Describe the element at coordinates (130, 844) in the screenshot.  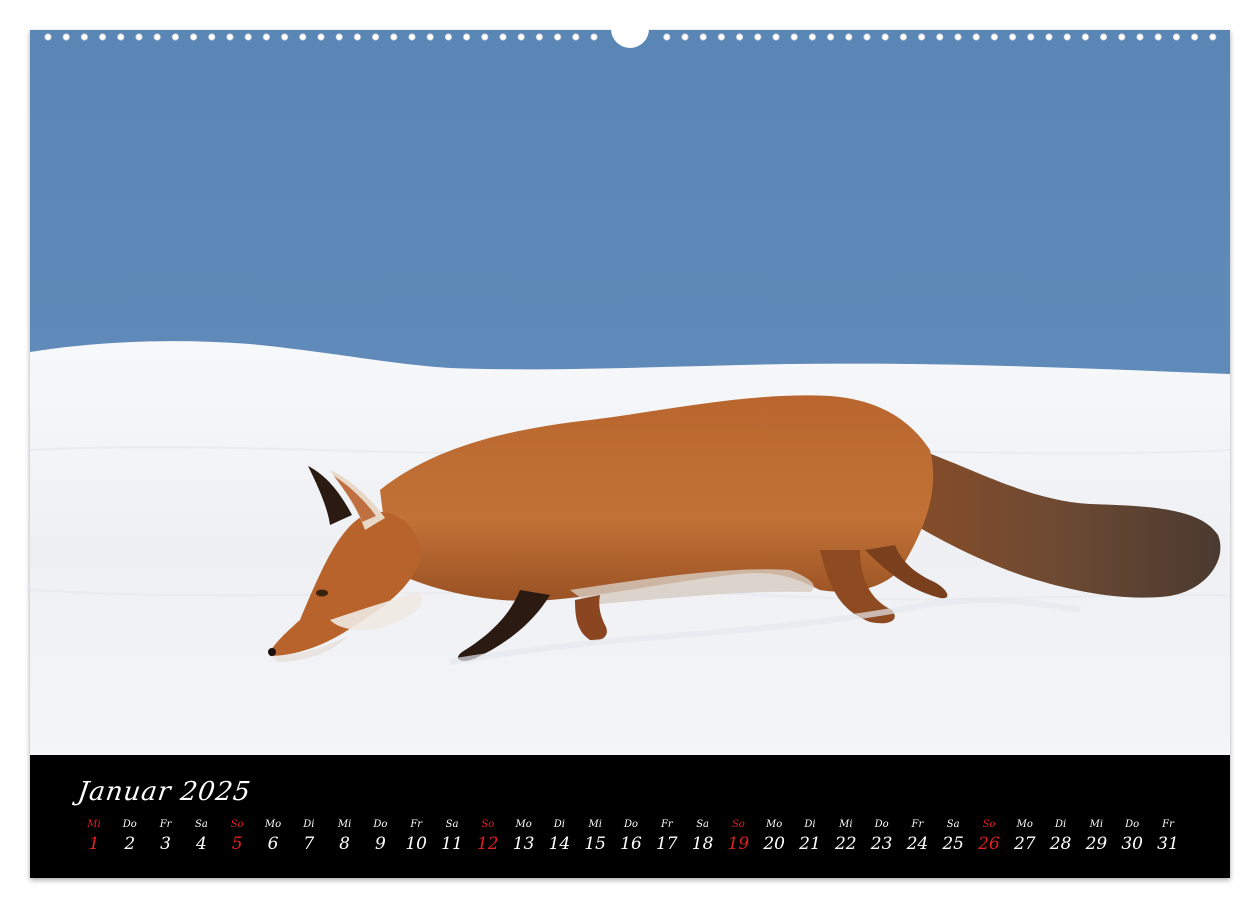
I see `day-number: 2` at that location.